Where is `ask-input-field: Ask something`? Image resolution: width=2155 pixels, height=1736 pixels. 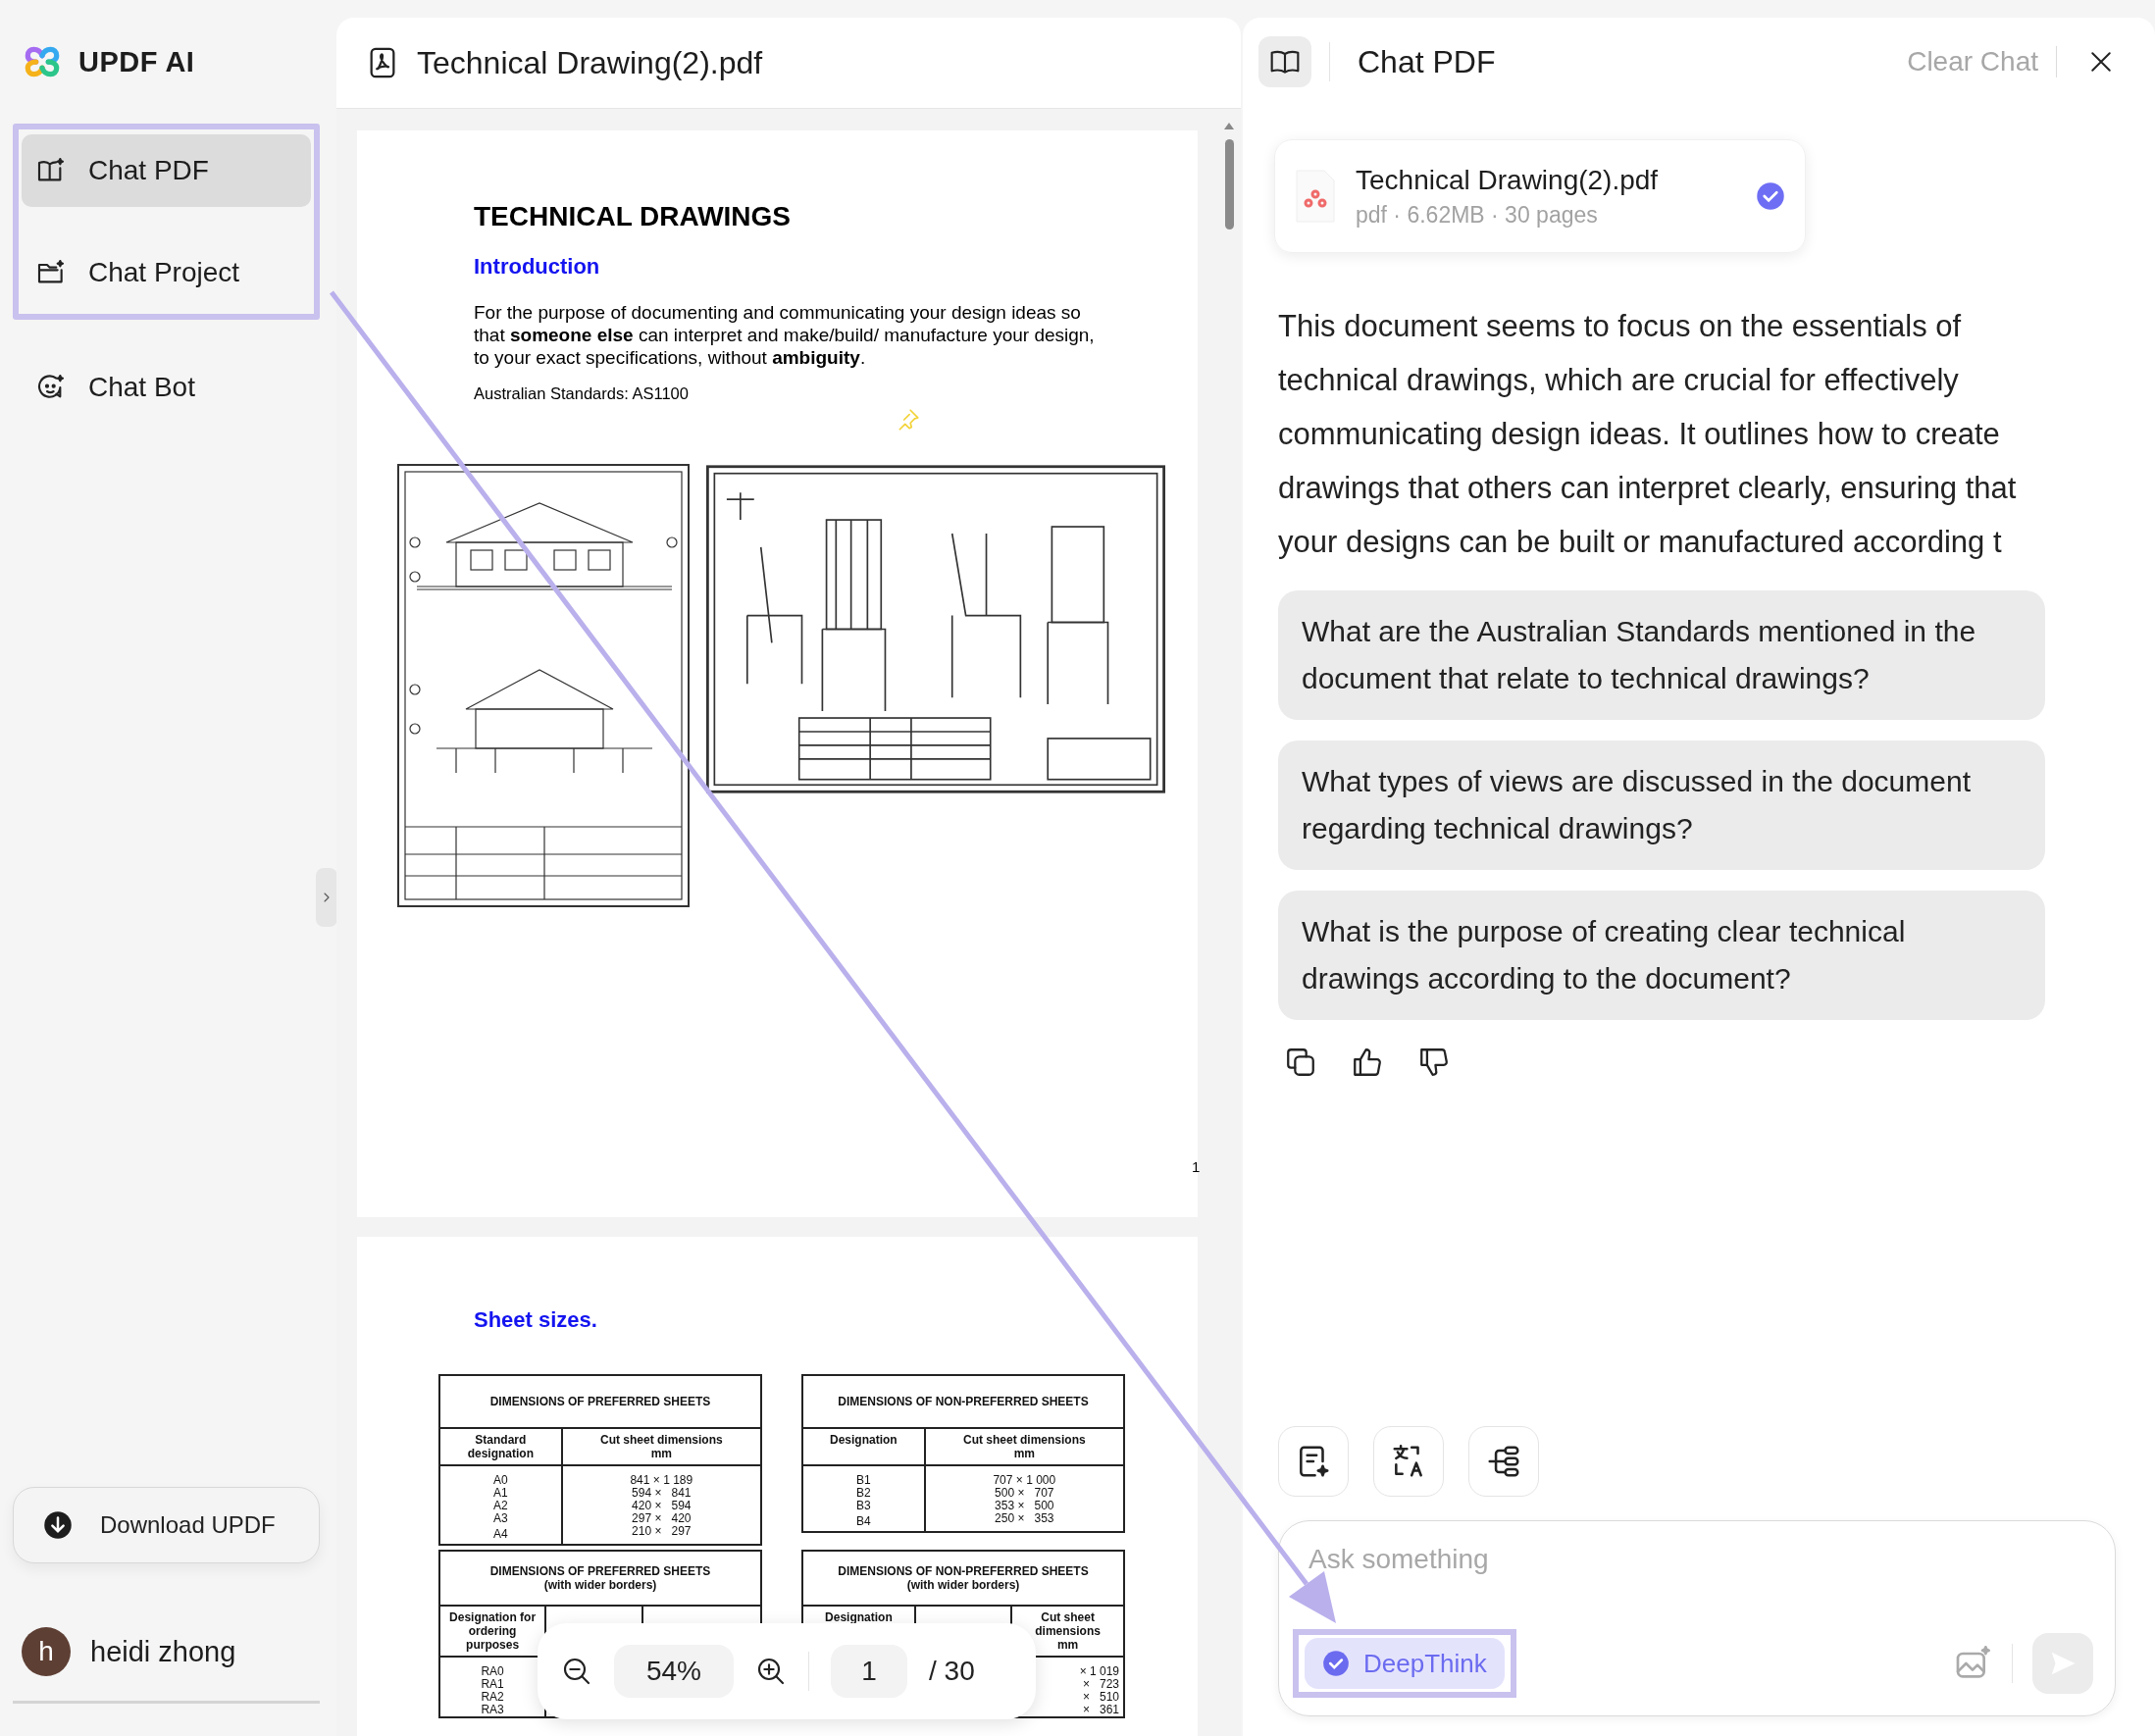 ask-input-field: Ask something is located at coordinates (1693, 1560).